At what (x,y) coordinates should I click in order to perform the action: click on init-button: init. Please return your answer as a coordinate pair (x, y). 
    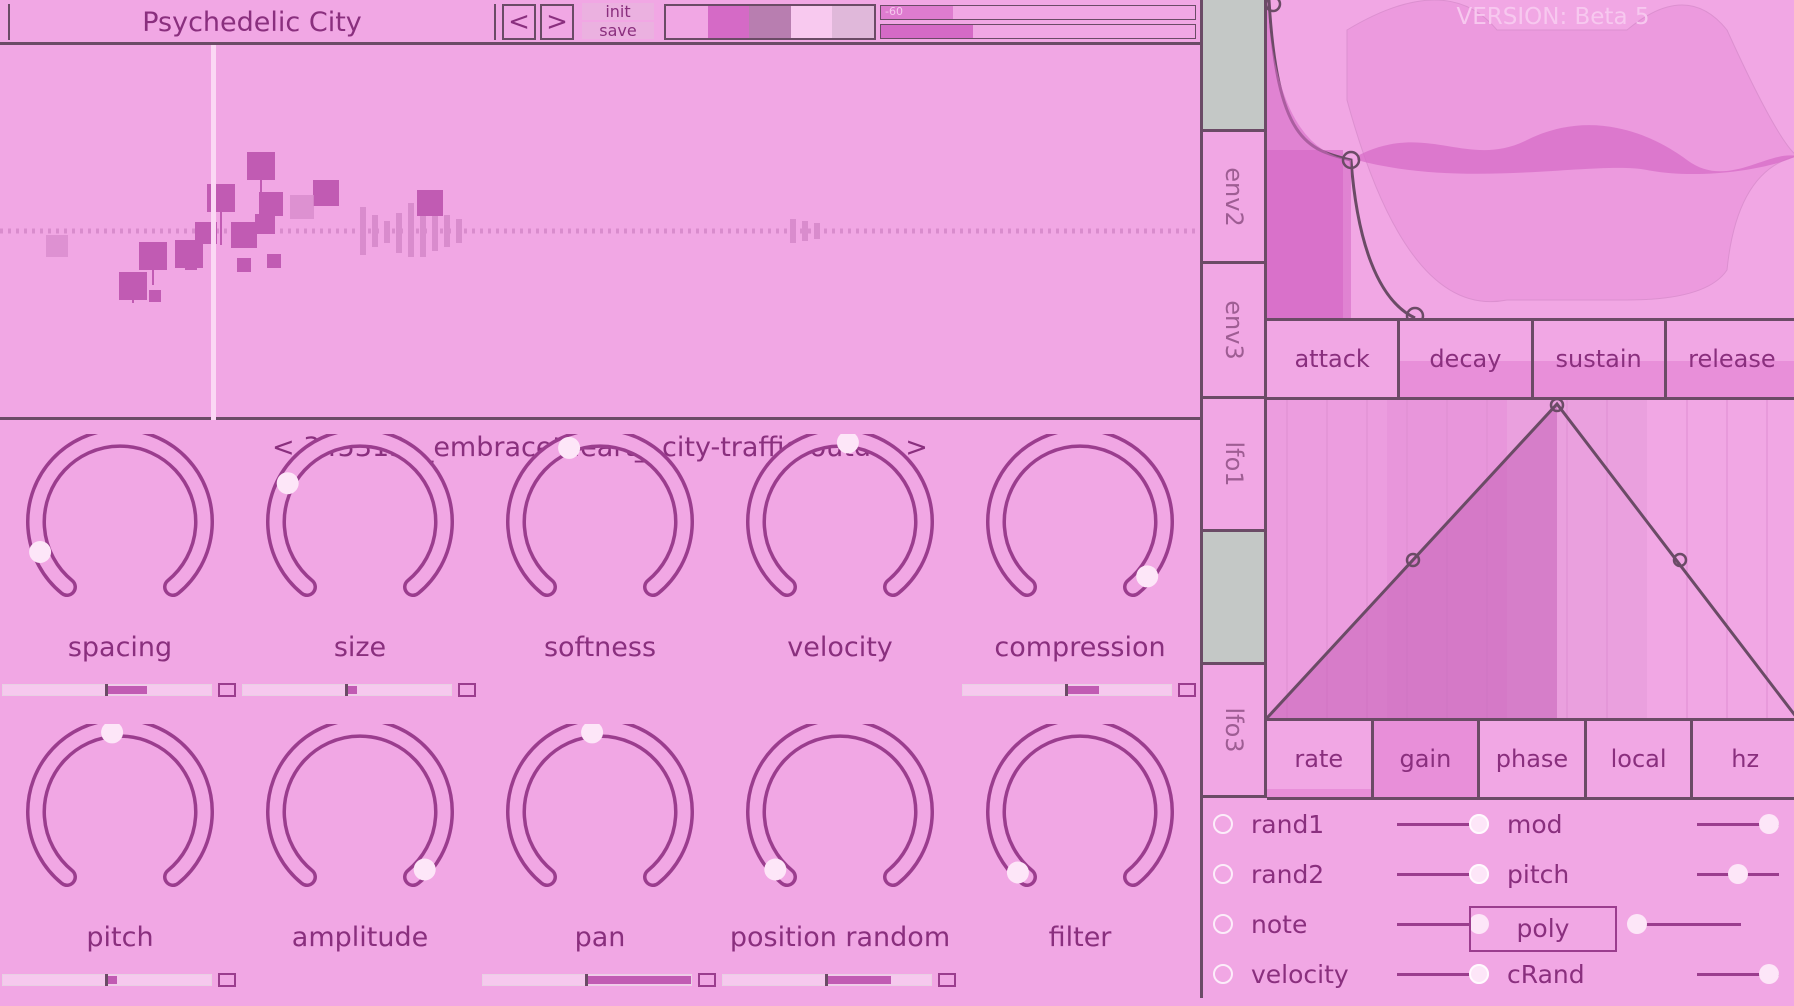
    Looking at the image, I should click on (618, 11).